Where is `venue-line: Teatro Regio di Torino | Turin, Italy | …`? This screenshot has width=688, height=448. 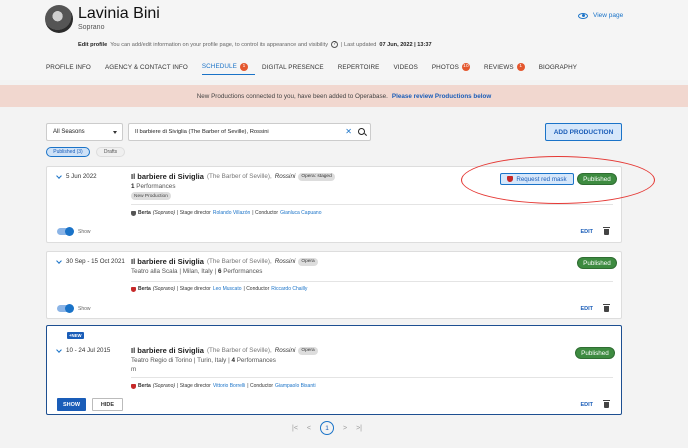 venue-line: Teatro Regio di Torino | Turin, Italy | … is located at coordinates (203, 360).